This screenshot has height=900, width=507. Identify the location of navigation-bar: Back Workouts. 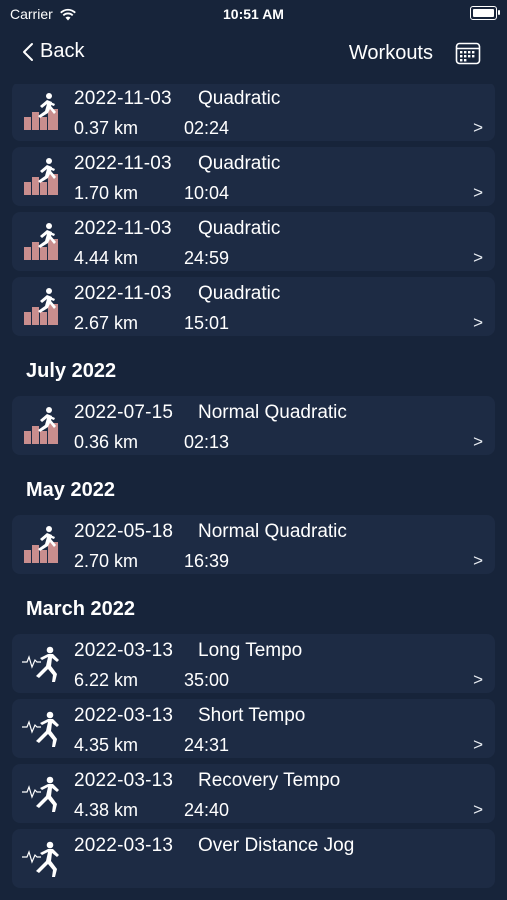
(253, 56).